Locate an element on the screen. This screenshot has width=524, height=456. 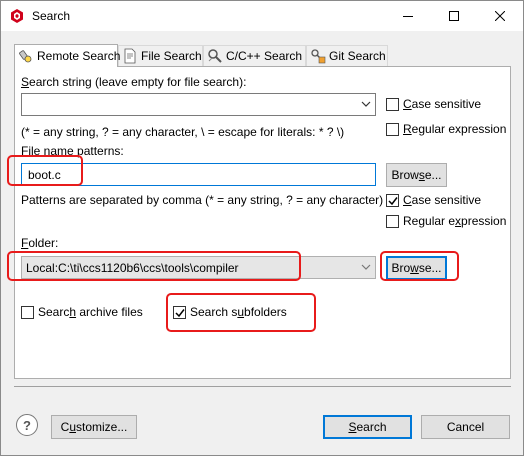
mnemonic: S is located at coordinates (25, 82).